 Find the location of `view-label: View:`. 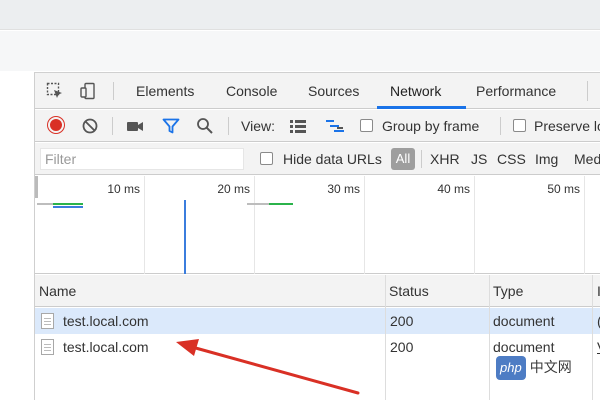

view-label: View: is located at coordinates (258, 126).